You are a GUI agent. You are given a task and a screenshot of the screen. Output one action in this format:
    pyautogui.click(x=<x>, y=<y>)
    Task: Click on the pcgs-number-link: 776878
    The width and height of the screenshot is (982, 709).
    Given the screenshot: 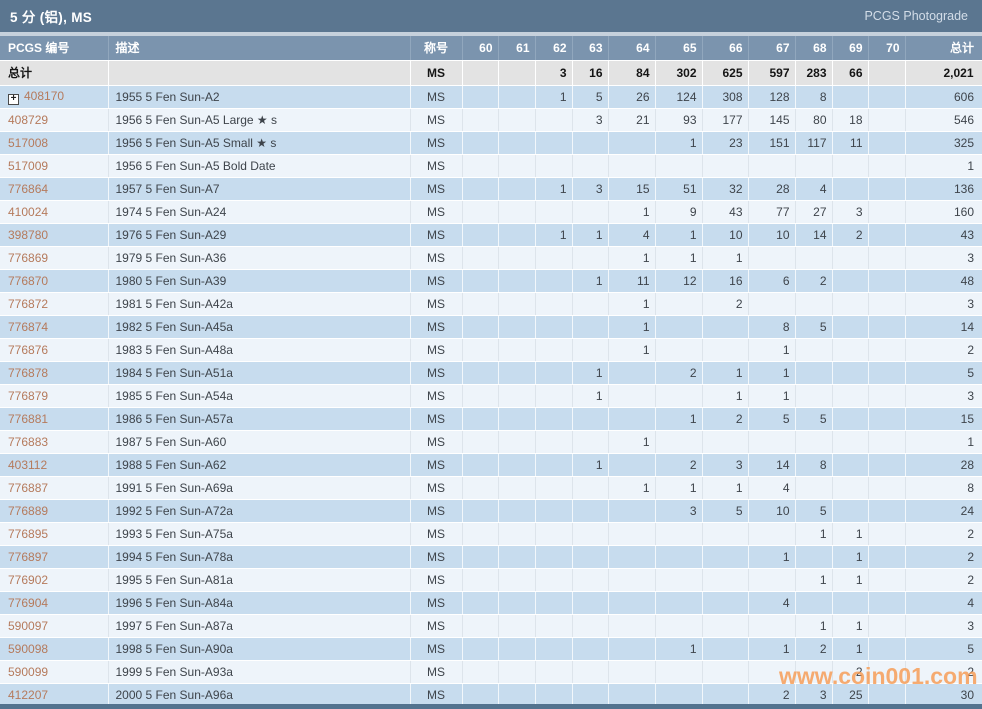 What is the action you would take?
    pyautogui.click(x=28, y=373)
    